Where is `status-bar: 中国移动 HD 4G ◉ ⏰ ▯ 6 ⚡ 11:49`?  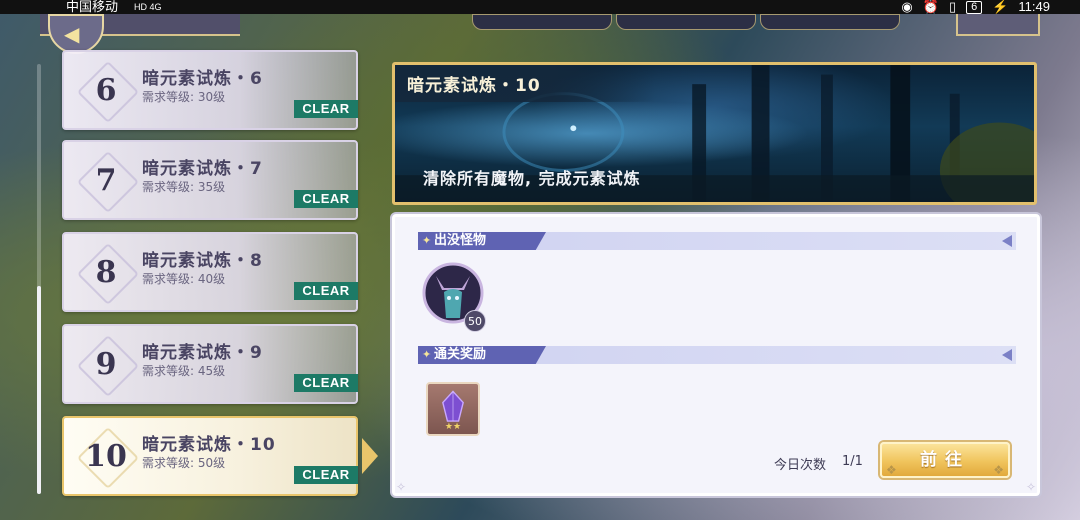
status-bar: 中国移动 HD 4G ◉ ⏰ ▯ 6 ⚡ 11:49 is located at coordinates (540, 7).